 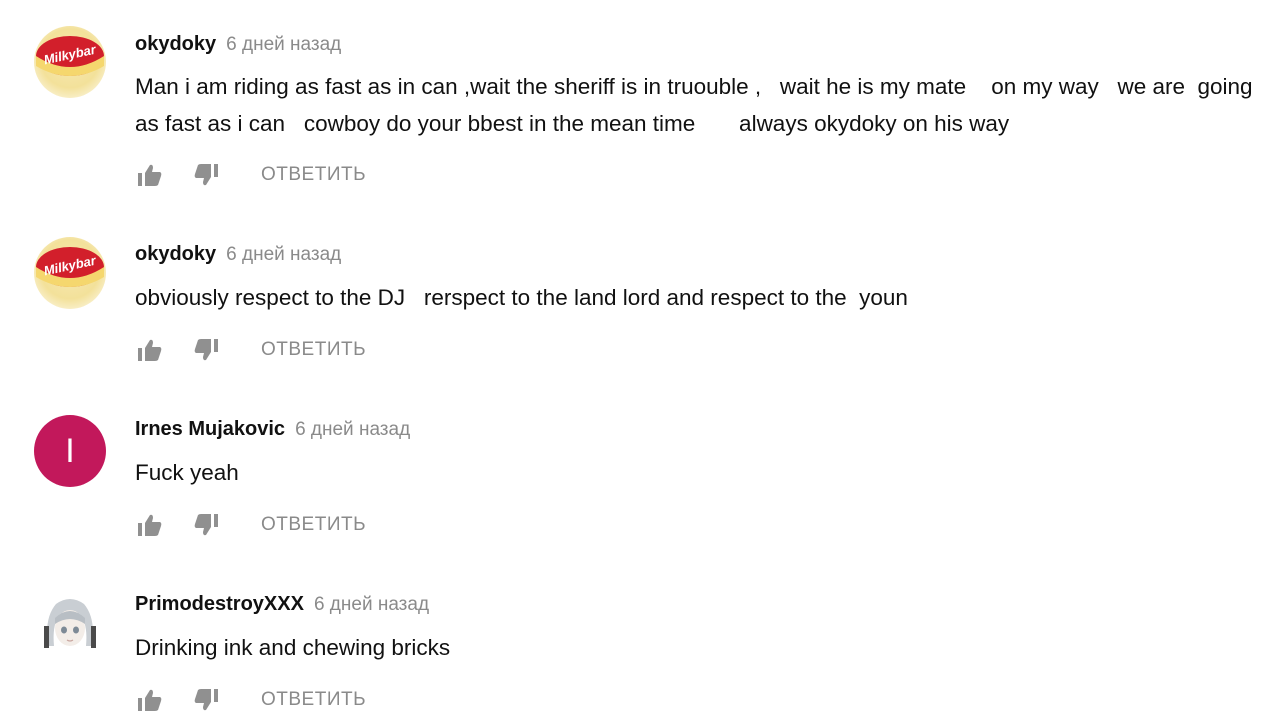 I want to click on author-name: PrimodestroyXXX, so click(x=219, y=604).